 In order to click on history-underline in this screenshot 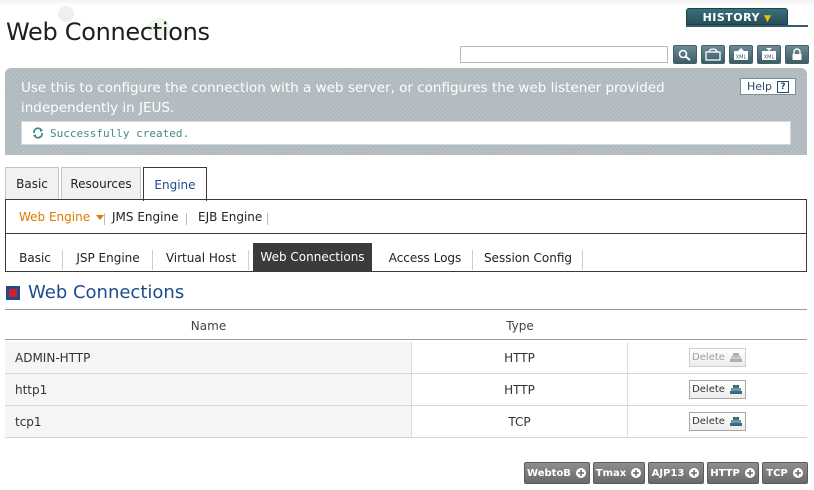, I will do `click(747, 26)`.